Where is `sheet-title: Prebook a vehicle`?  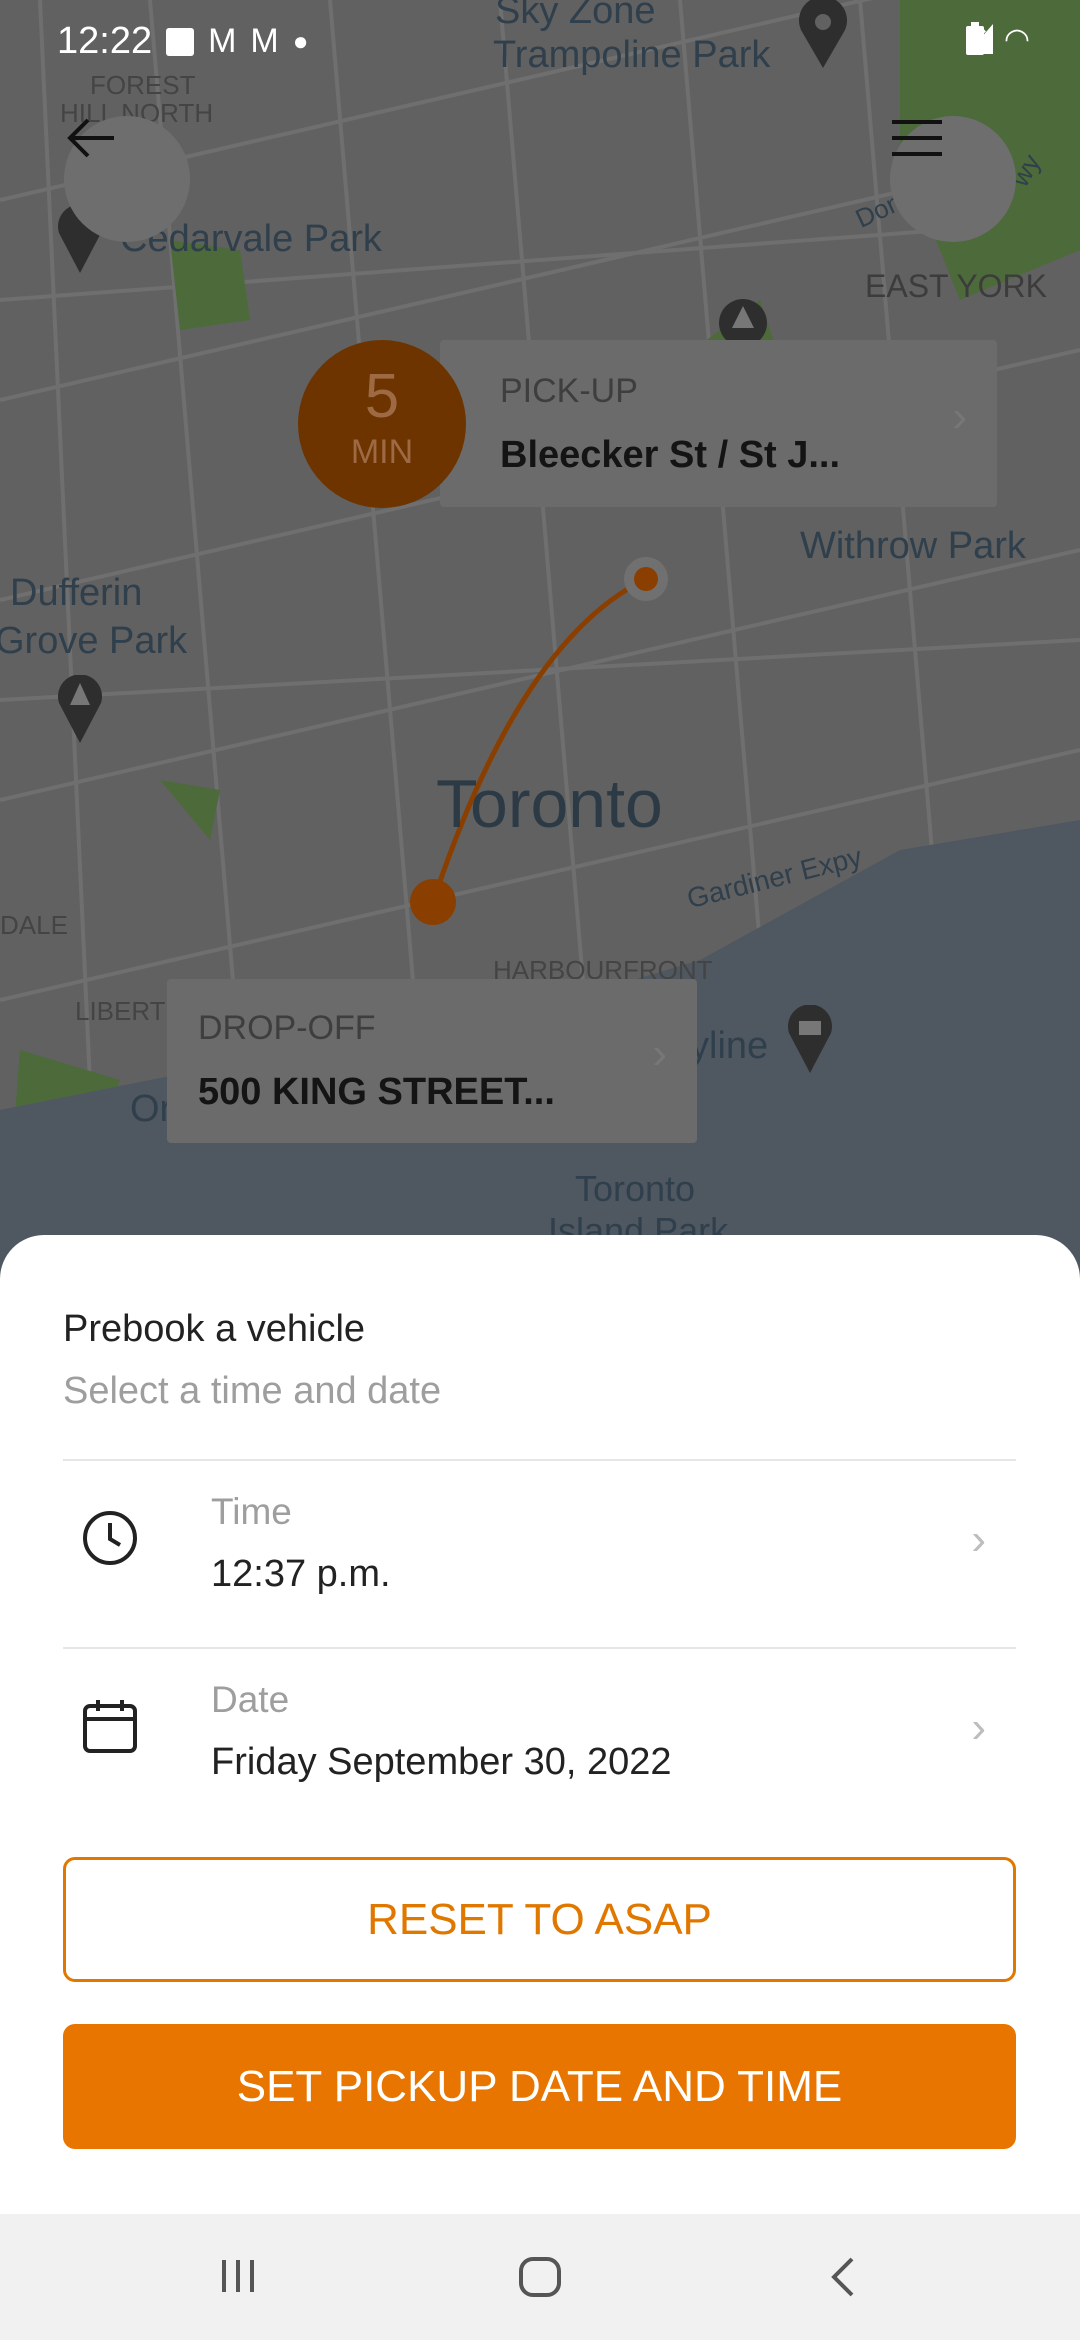
sheet-title: Prebook a vehicle is located at coordinates (214, 1329).